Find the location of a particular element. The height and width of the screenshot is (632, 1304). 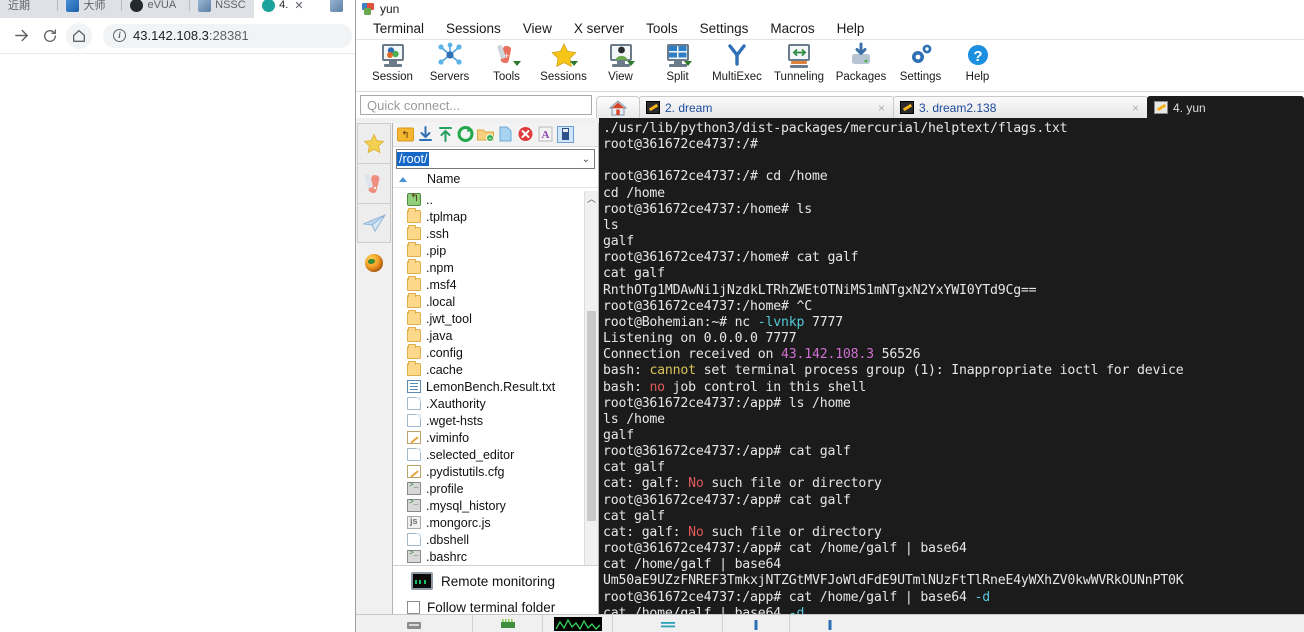

browser-tab: NSSC is located at coordinates (222, 9).